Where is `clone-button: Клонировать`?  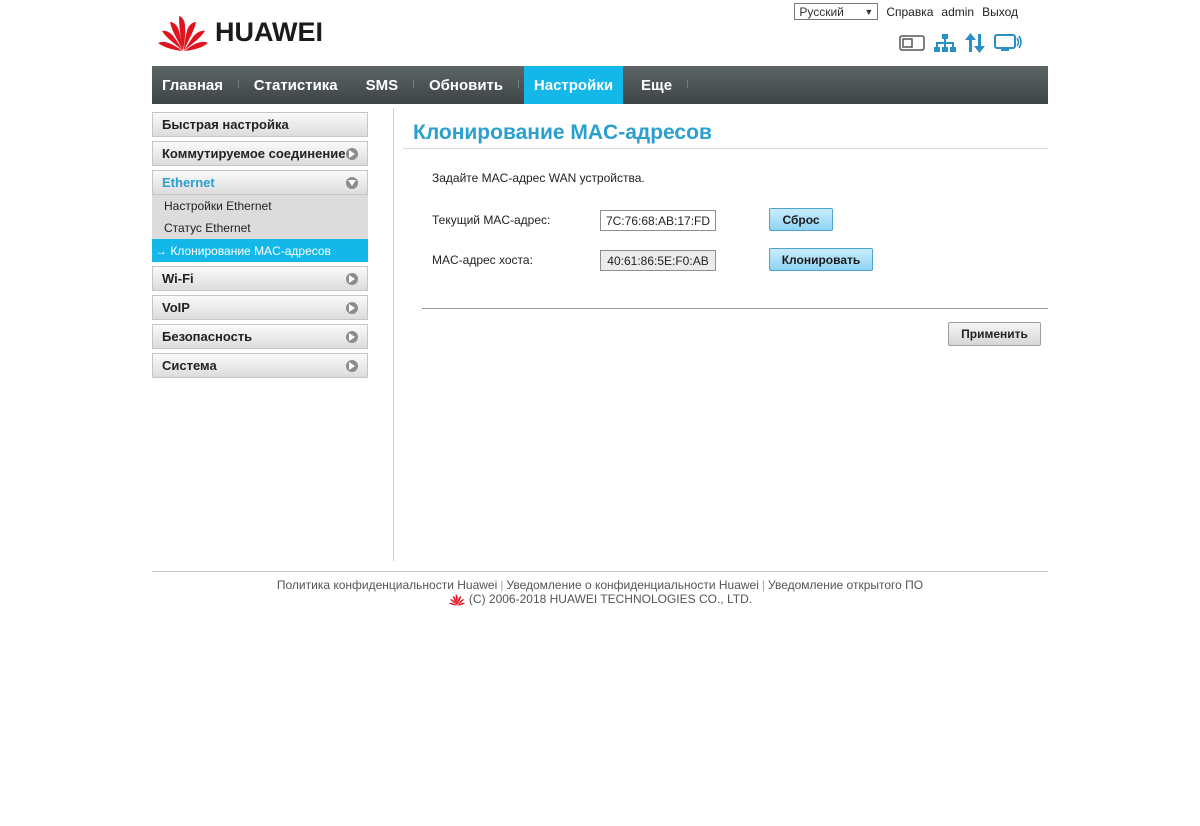 clone-button: Клонировать is located at coordinates (821, 259).